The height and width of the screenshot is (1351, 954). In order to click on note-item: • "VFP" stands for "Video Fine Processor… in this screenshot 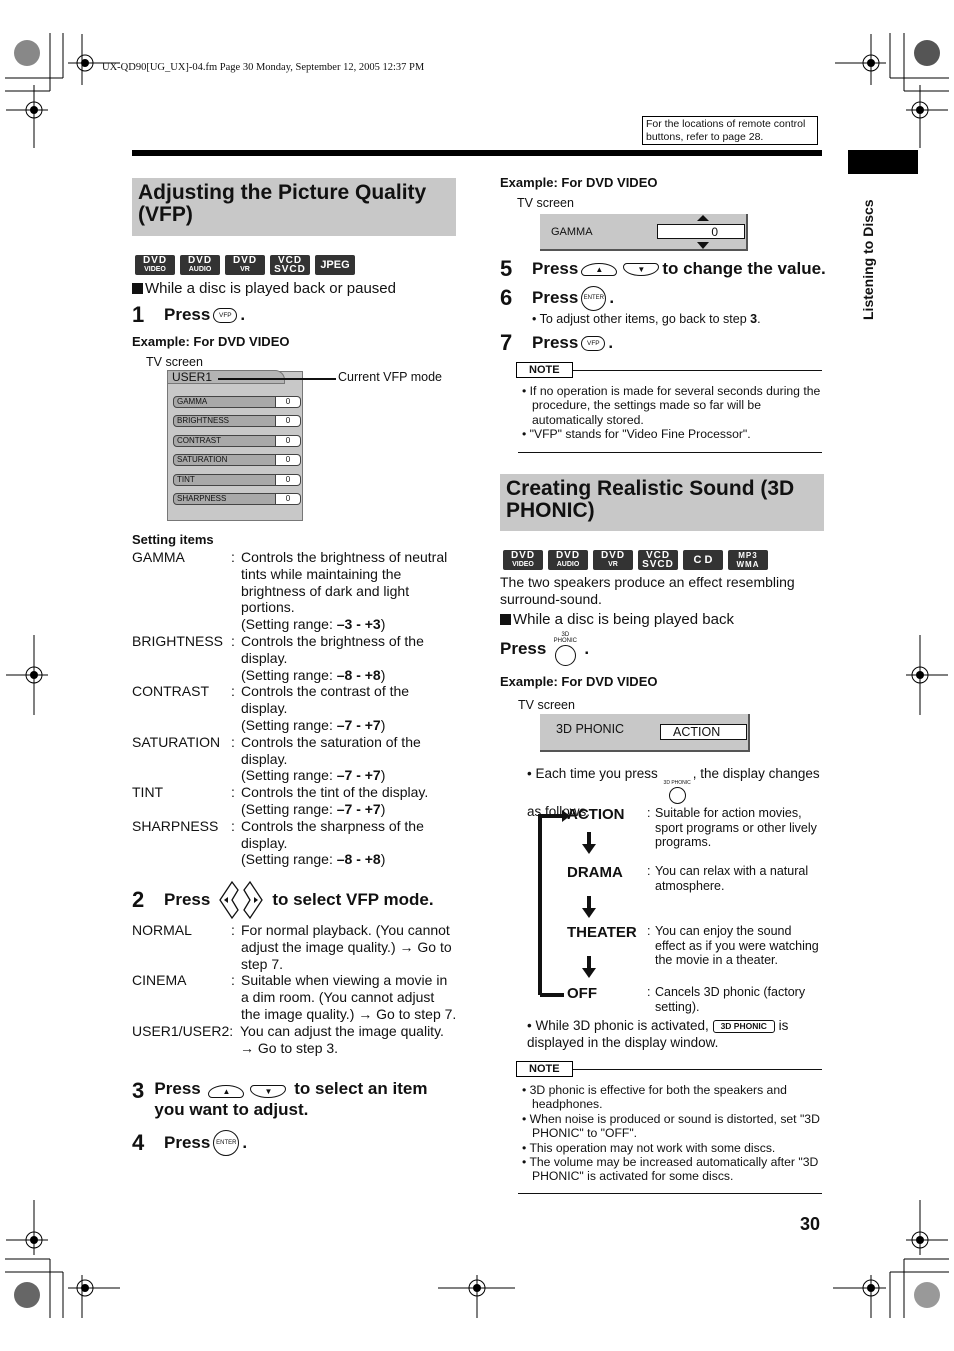, I will do `click(636, 434)`.